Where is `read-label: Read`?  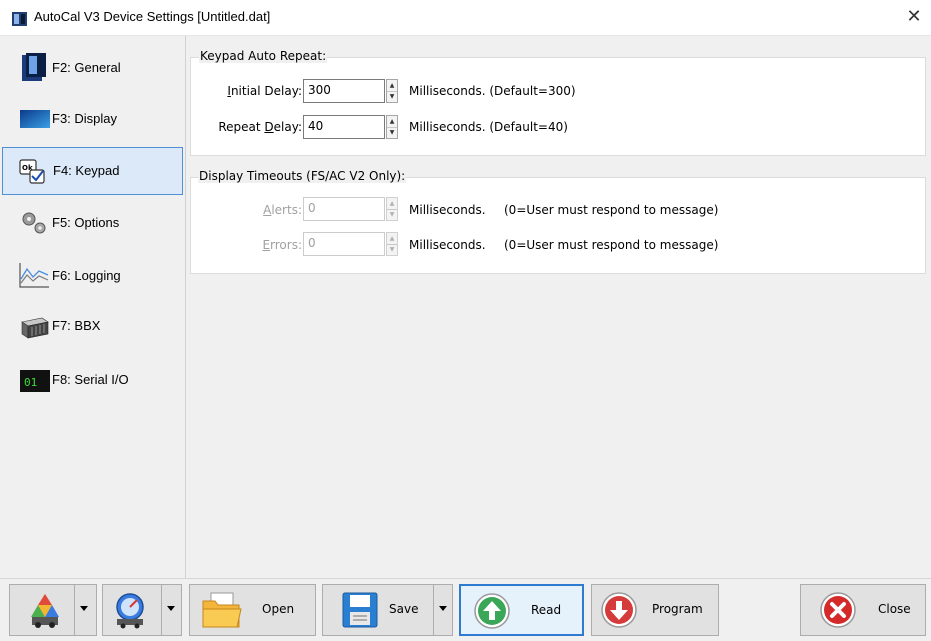
read-label: Read is located at coordinates (546, 610).